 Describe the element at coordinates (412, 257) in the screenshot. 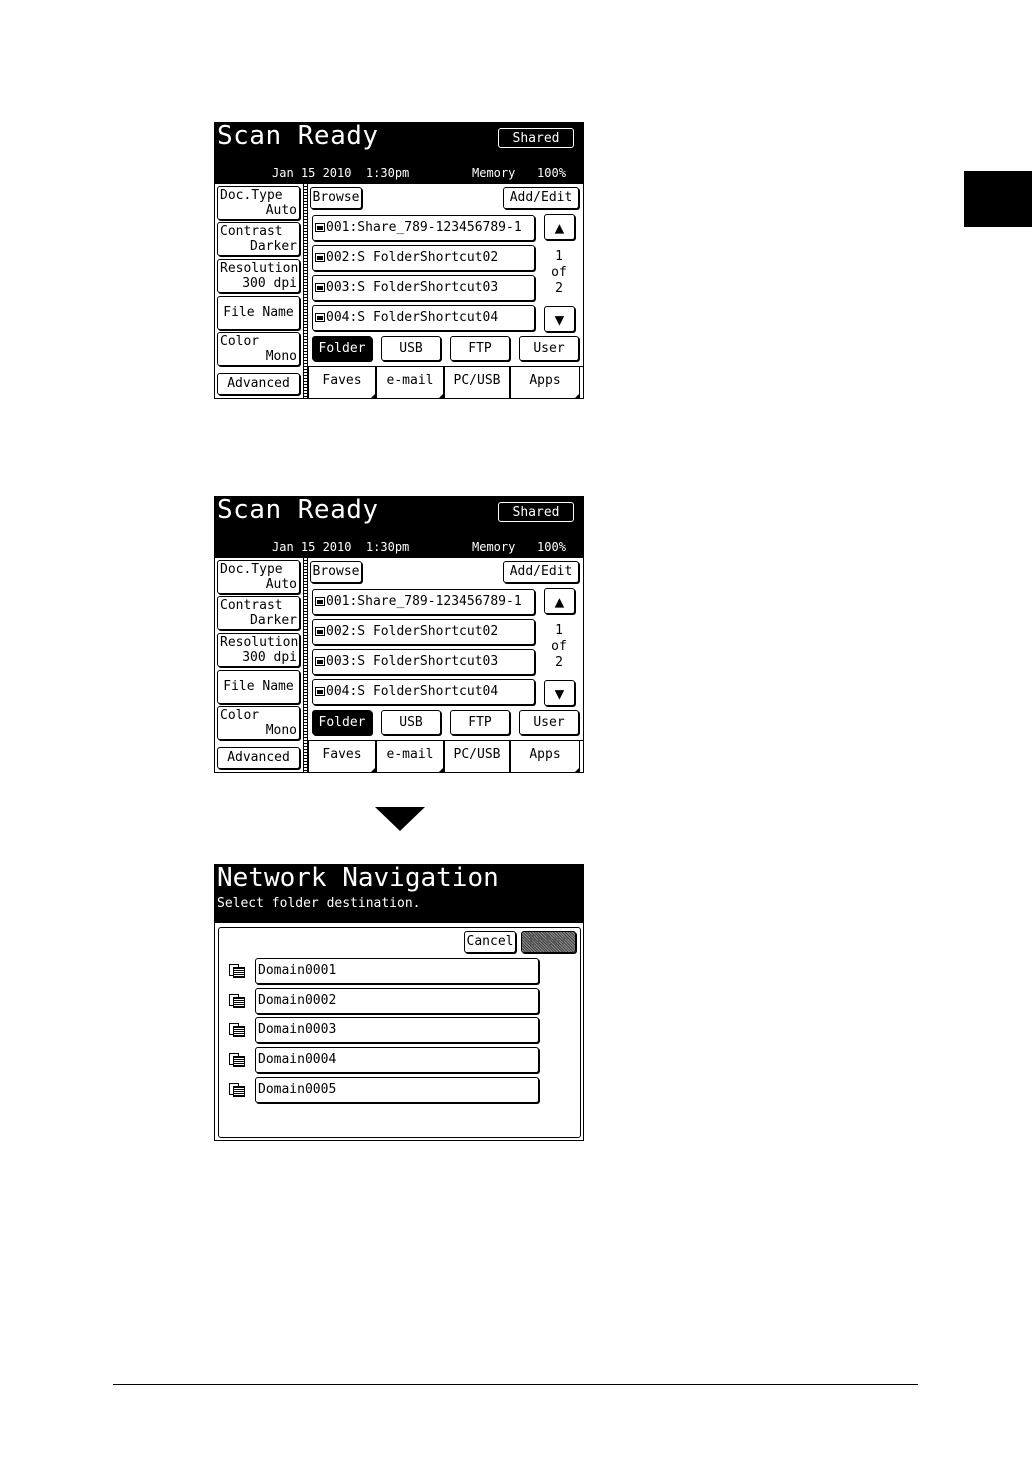

I see `shortcut-label: 002:S FolderShortcut02` at that location.